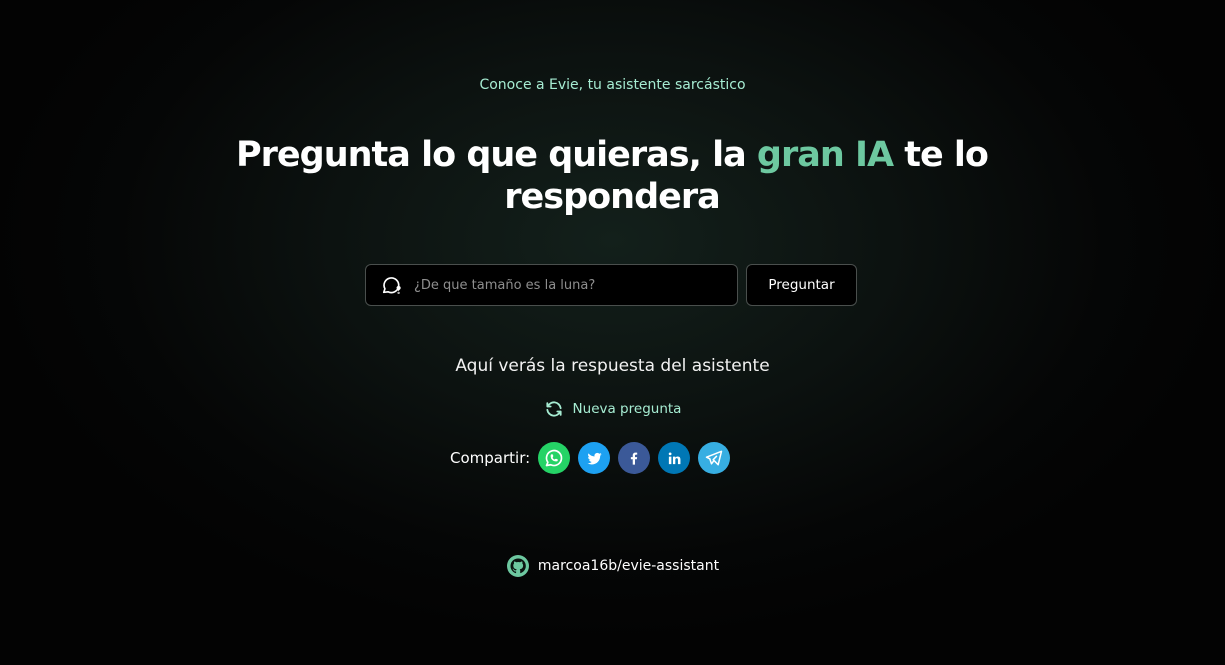 The height and width of the screenshot is (665, 1225). I want to click on new-question-label: Nueva pregunta, so click(627, 409).